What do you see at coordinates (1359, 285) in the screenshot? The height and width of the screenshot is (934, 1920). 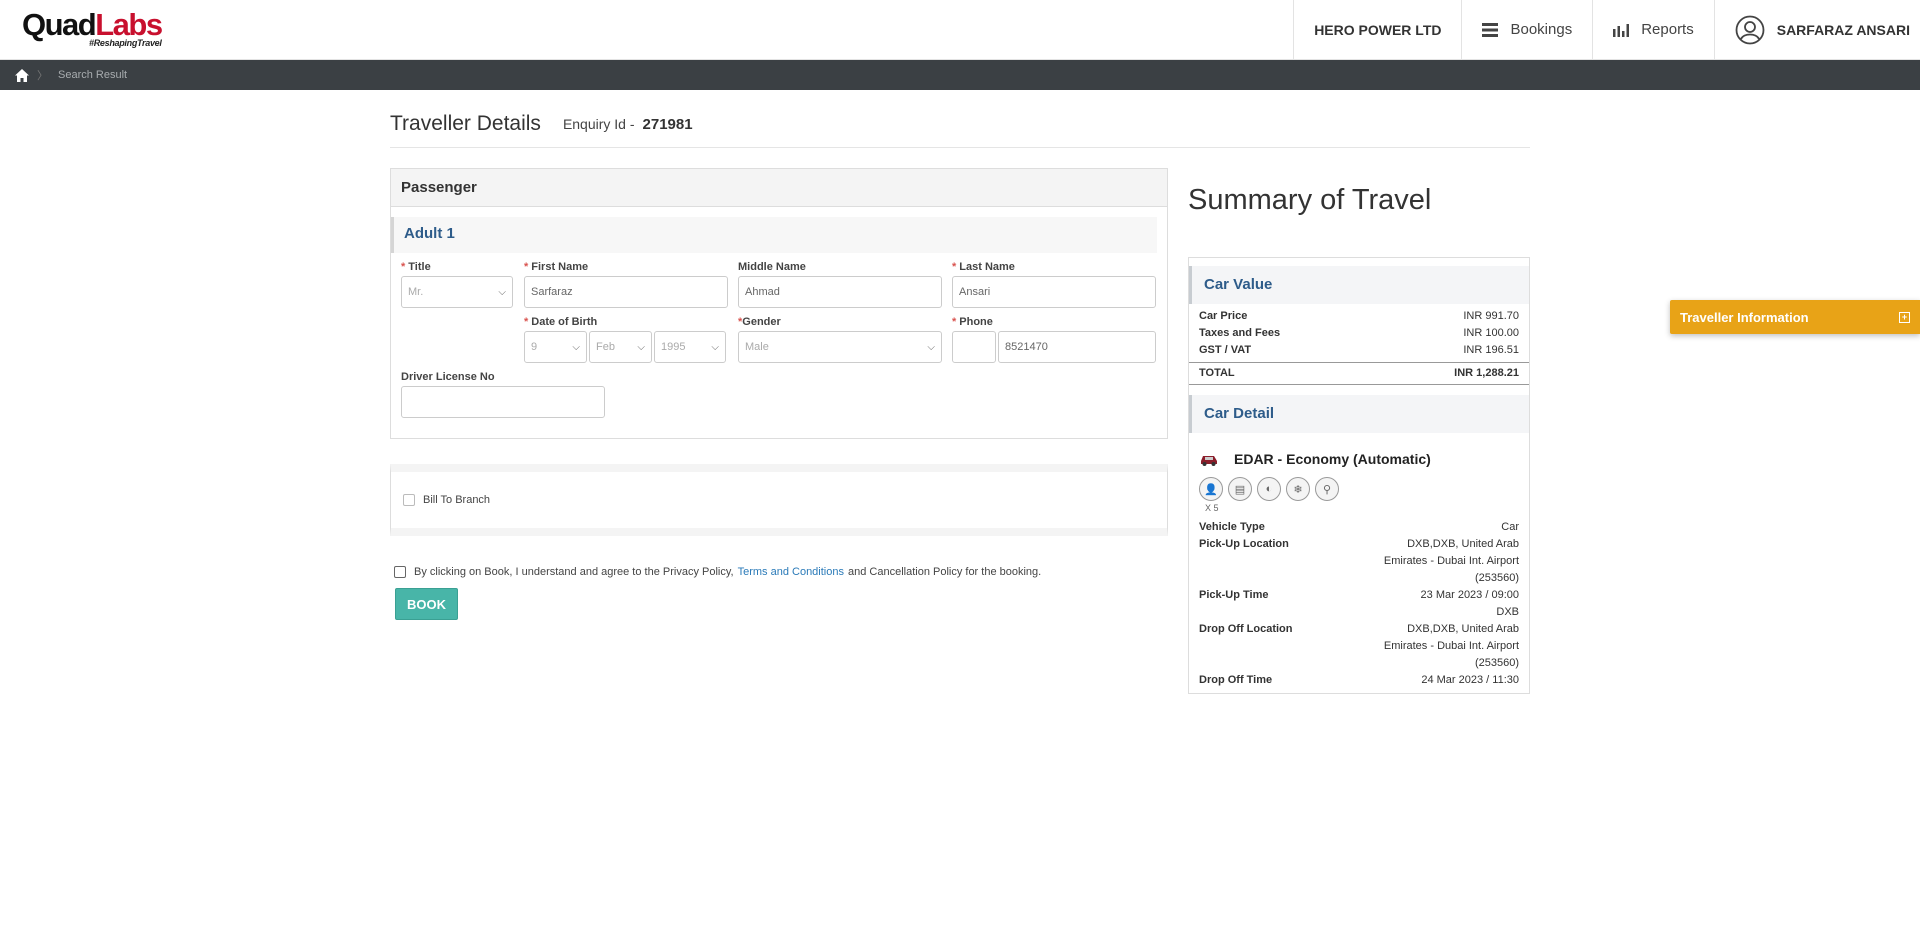 I see `car-value-heading: Car Value` at bounding box center [1359, 285].